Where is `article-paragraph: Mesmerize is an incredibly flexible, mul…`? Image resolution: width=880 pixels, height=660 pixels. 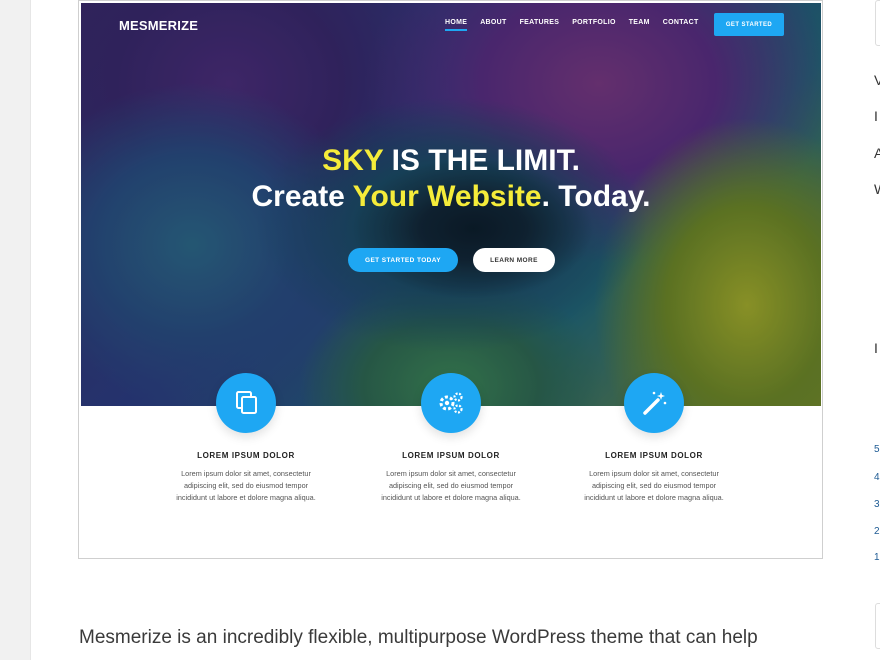
article-paragraph: Mesmerize is an incredibly flexible, mul… is located at coordinates (418, 637).